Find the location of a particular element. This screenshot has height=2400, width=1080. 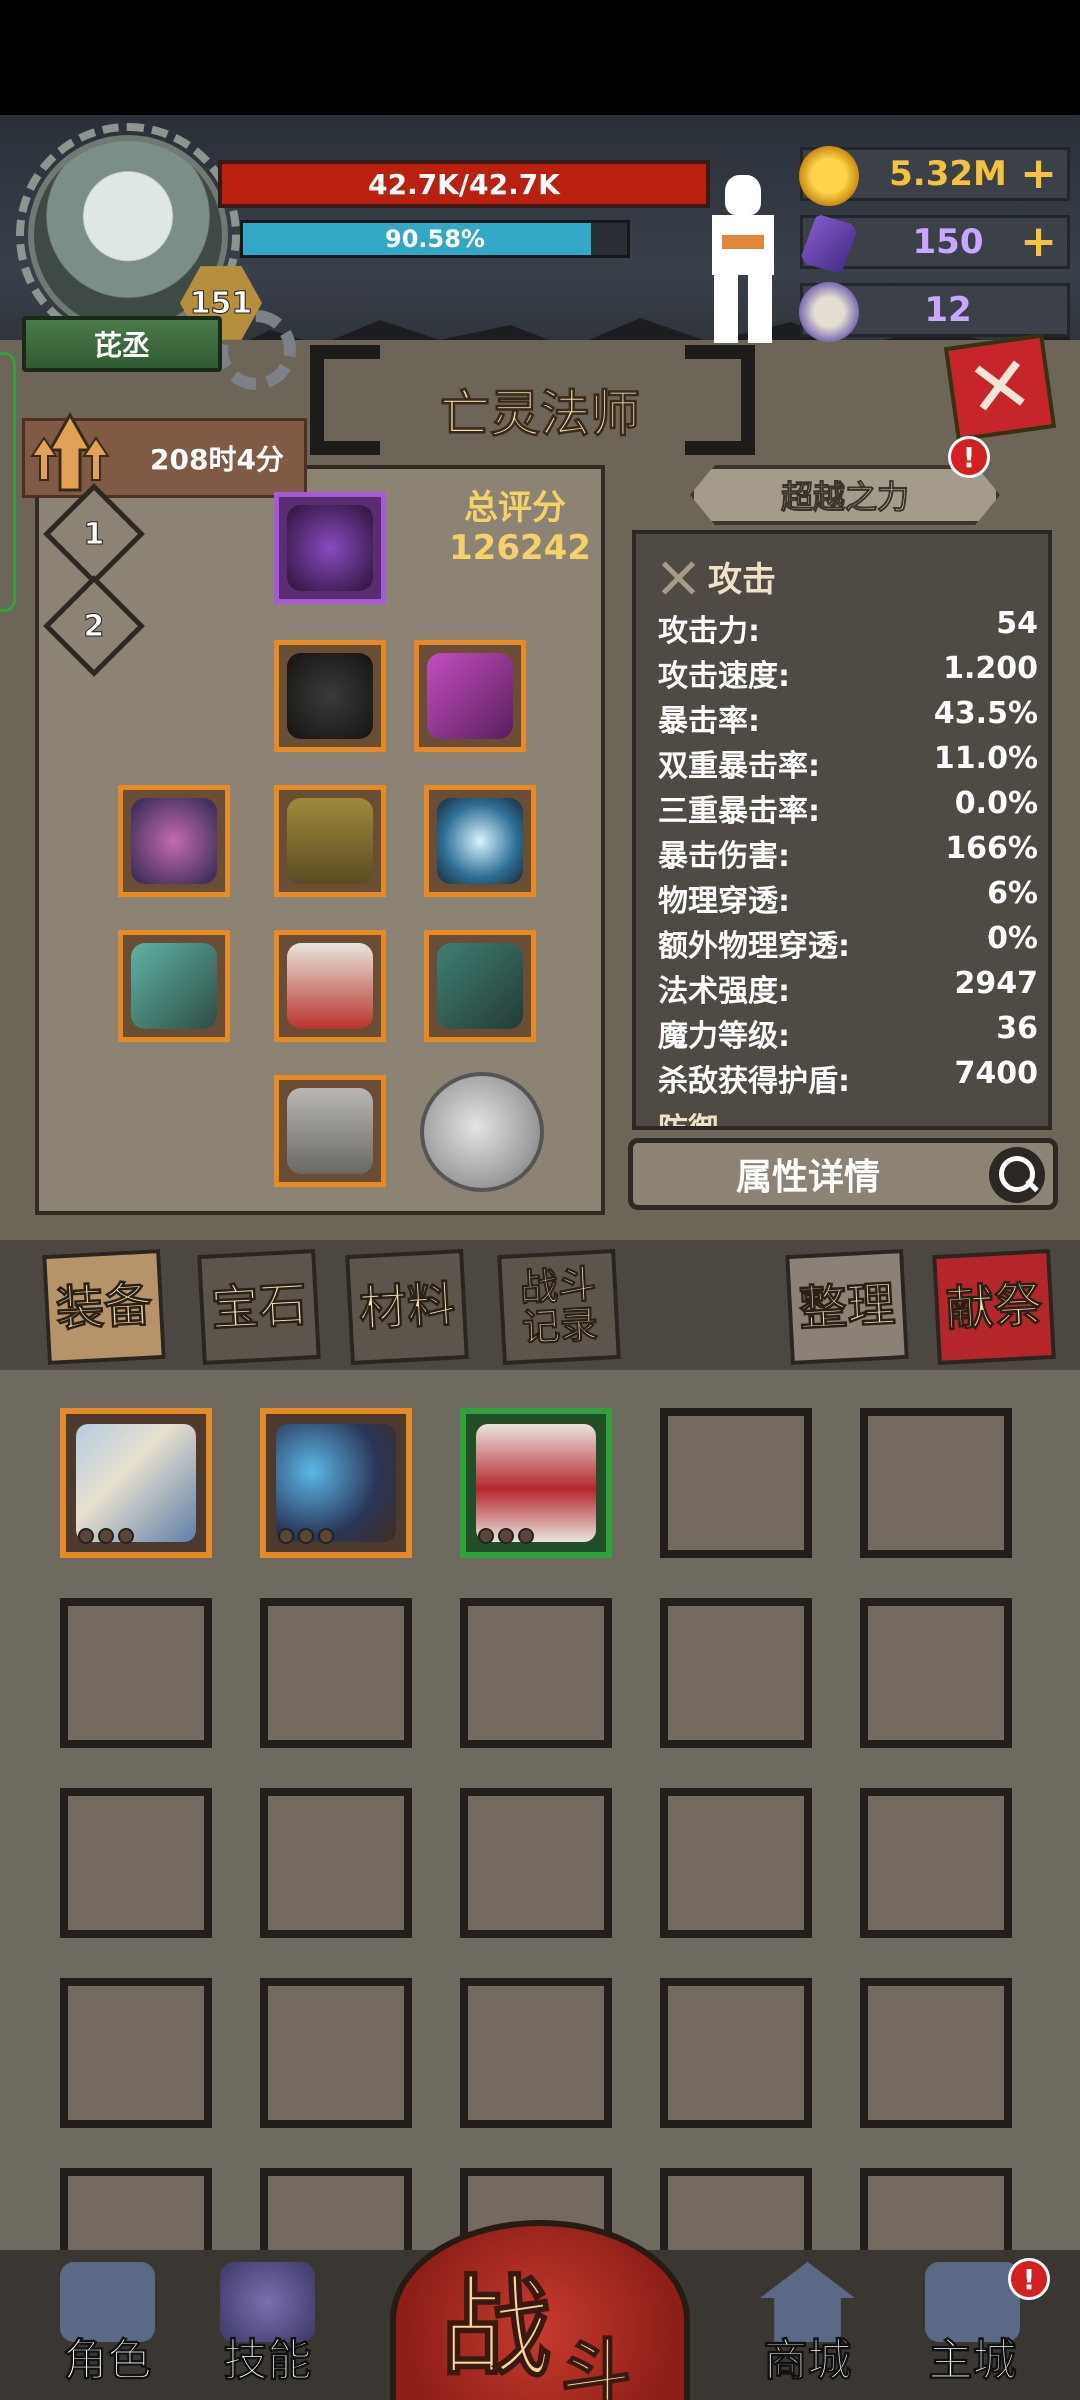

add-crystal-button: + is located at coordinates (1038, 242).